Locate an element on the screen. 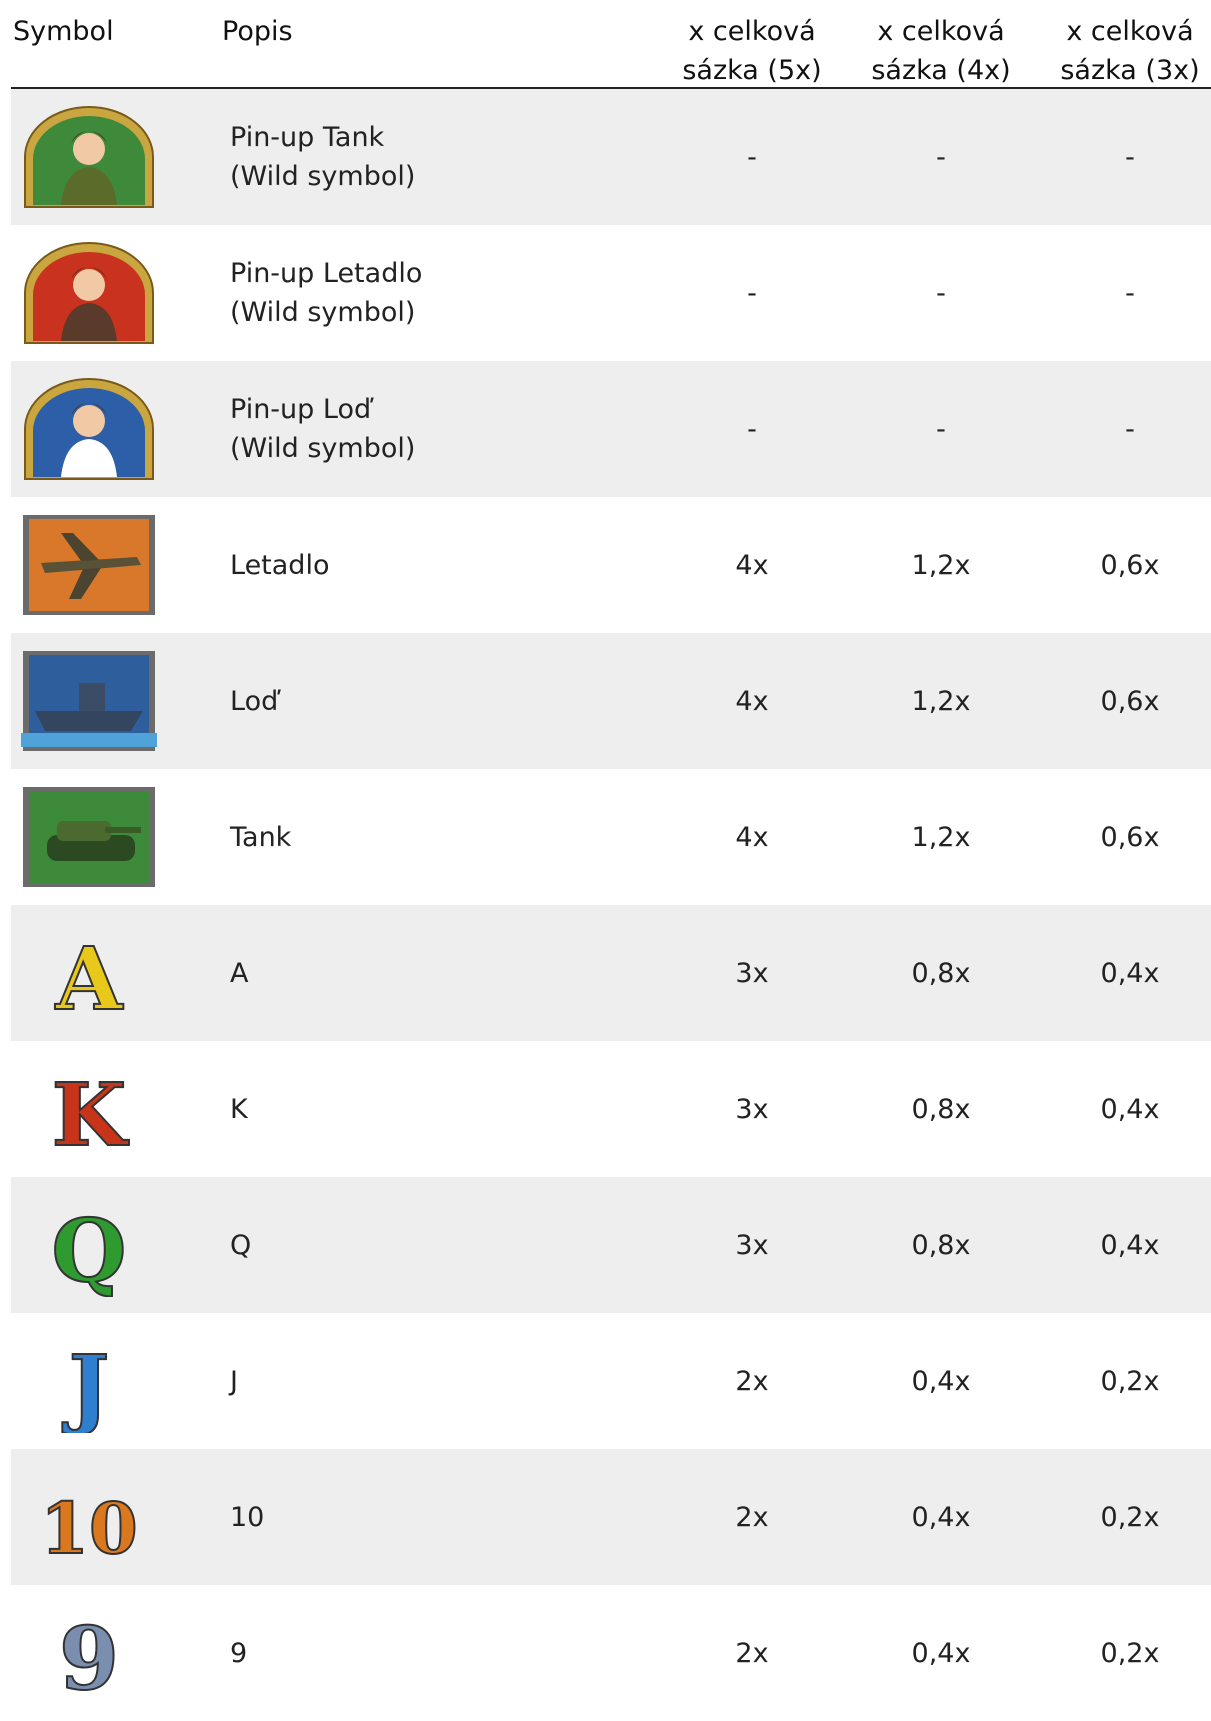  letter-j-icon: J is located at coordinates (89, 1384).